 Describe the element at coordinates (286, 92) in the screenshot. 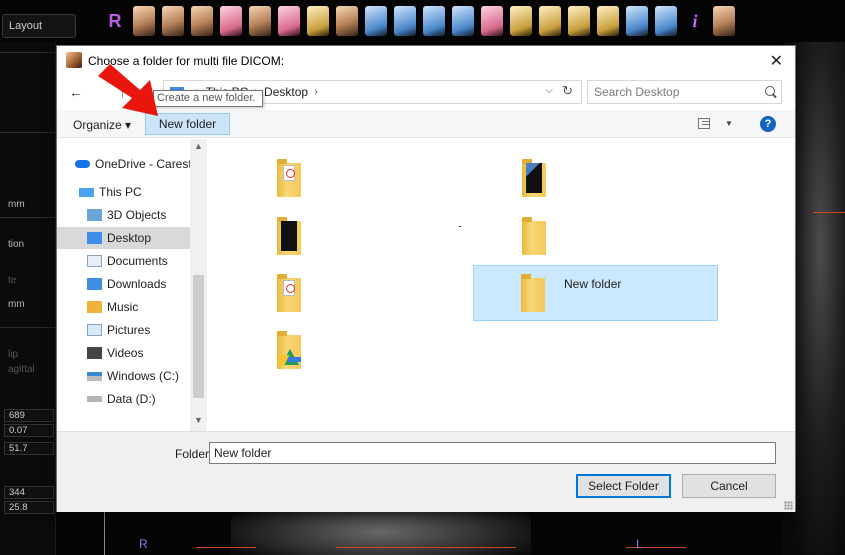

I see `breadcrumb-item: Desktop` at that location.